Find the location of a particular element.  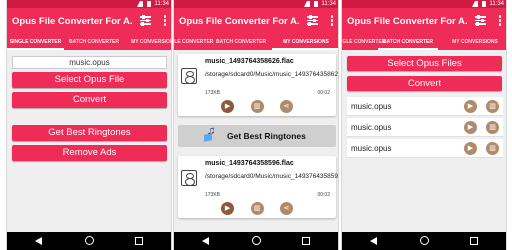

get-best-ringtones-banner: Get Best Ringtones is located at coordinates (257, 136).